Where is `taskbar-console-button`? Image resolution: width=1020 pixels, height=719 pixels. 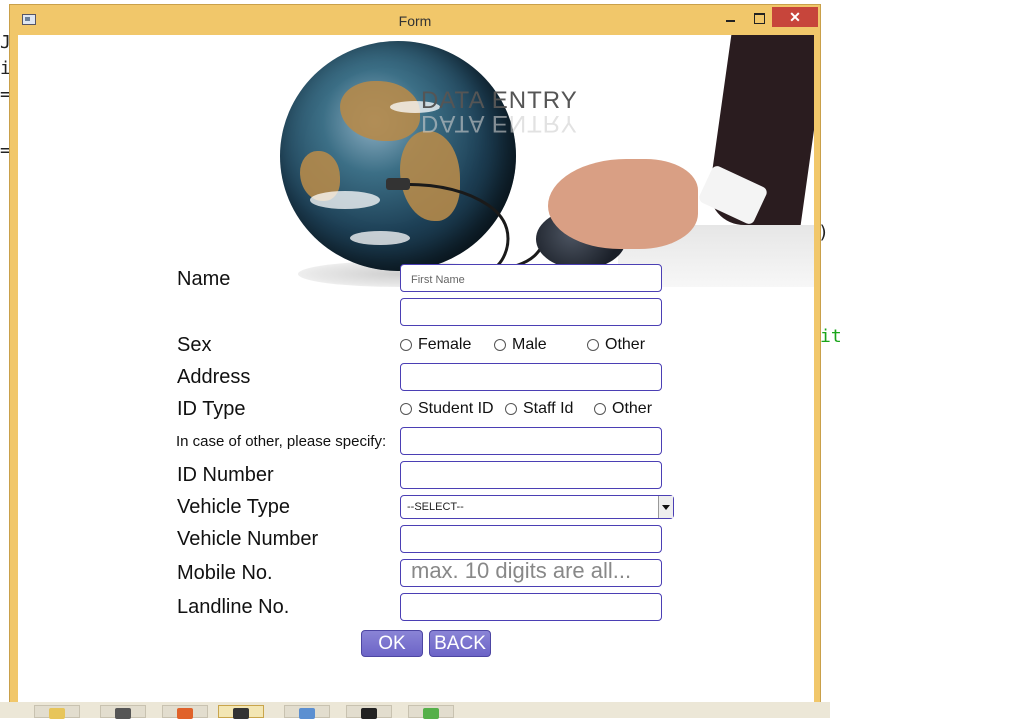
taskbar-console-button is located at coordinates (369, 712).